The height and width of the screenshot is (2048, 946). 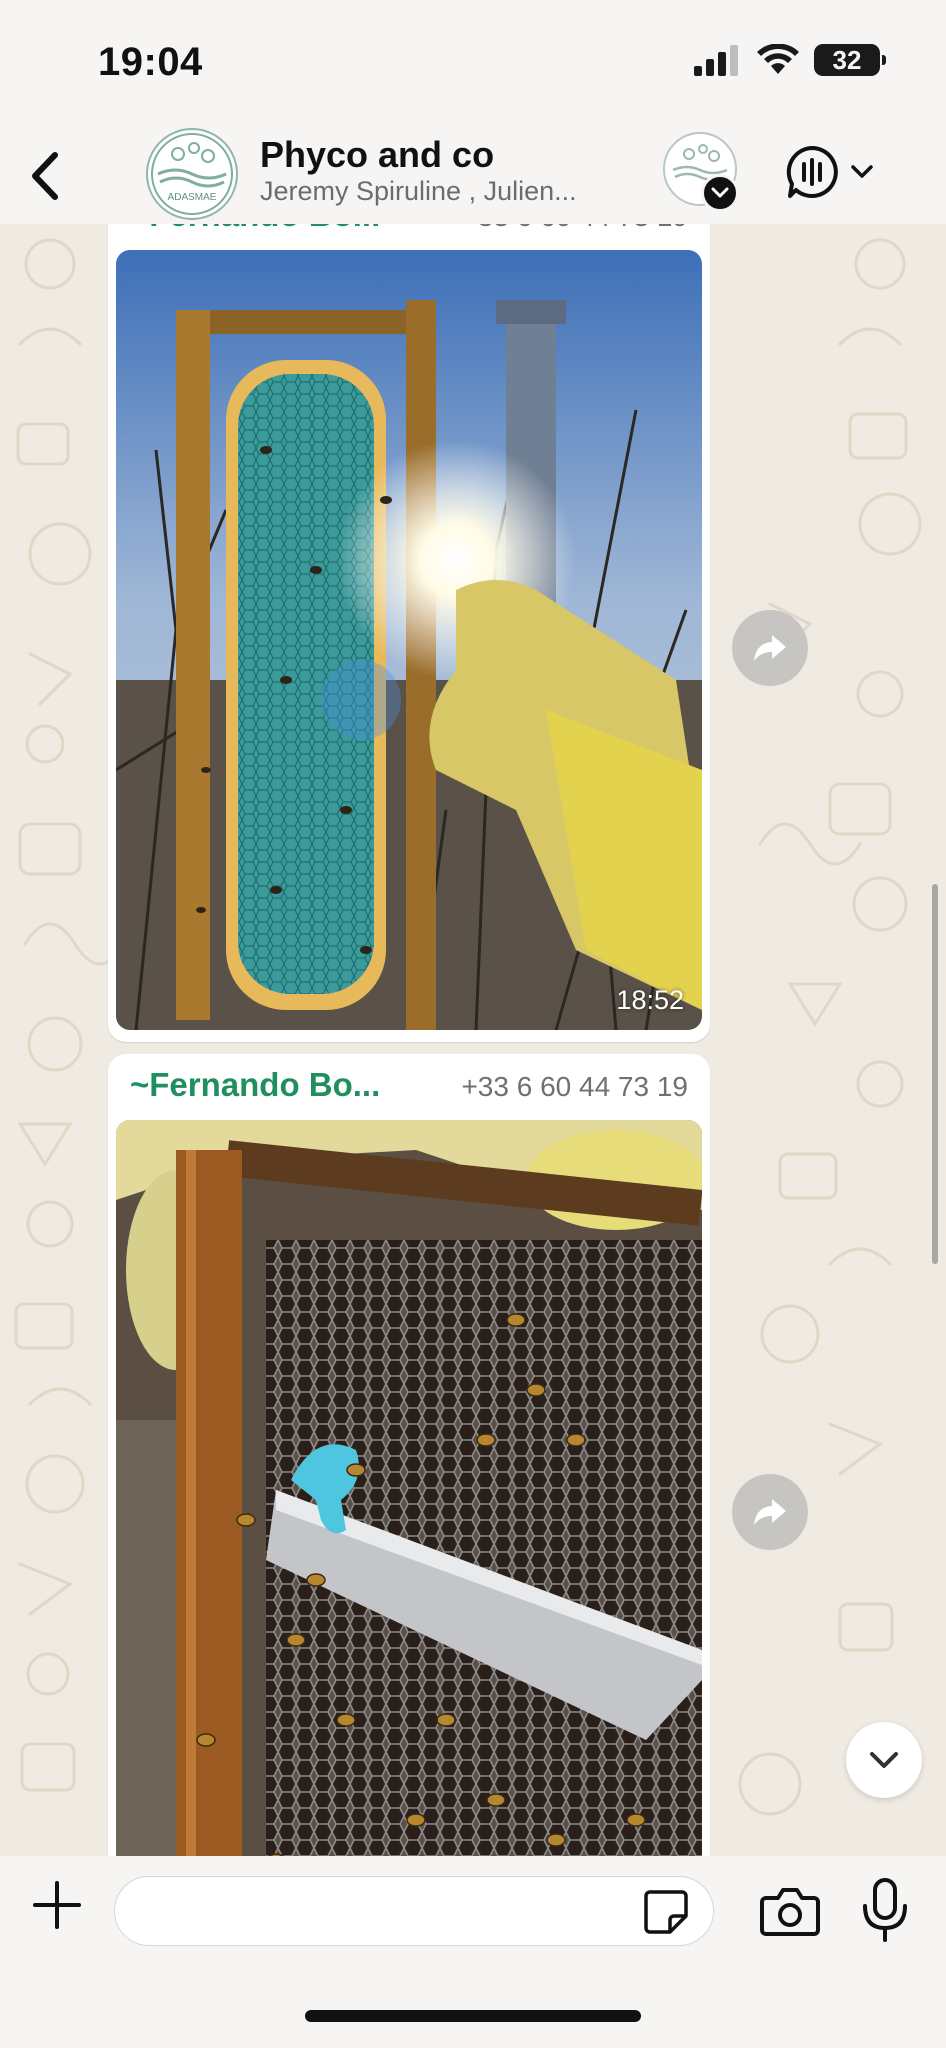 I want to click on back-chevron-icon, so click(x=45, y=176).